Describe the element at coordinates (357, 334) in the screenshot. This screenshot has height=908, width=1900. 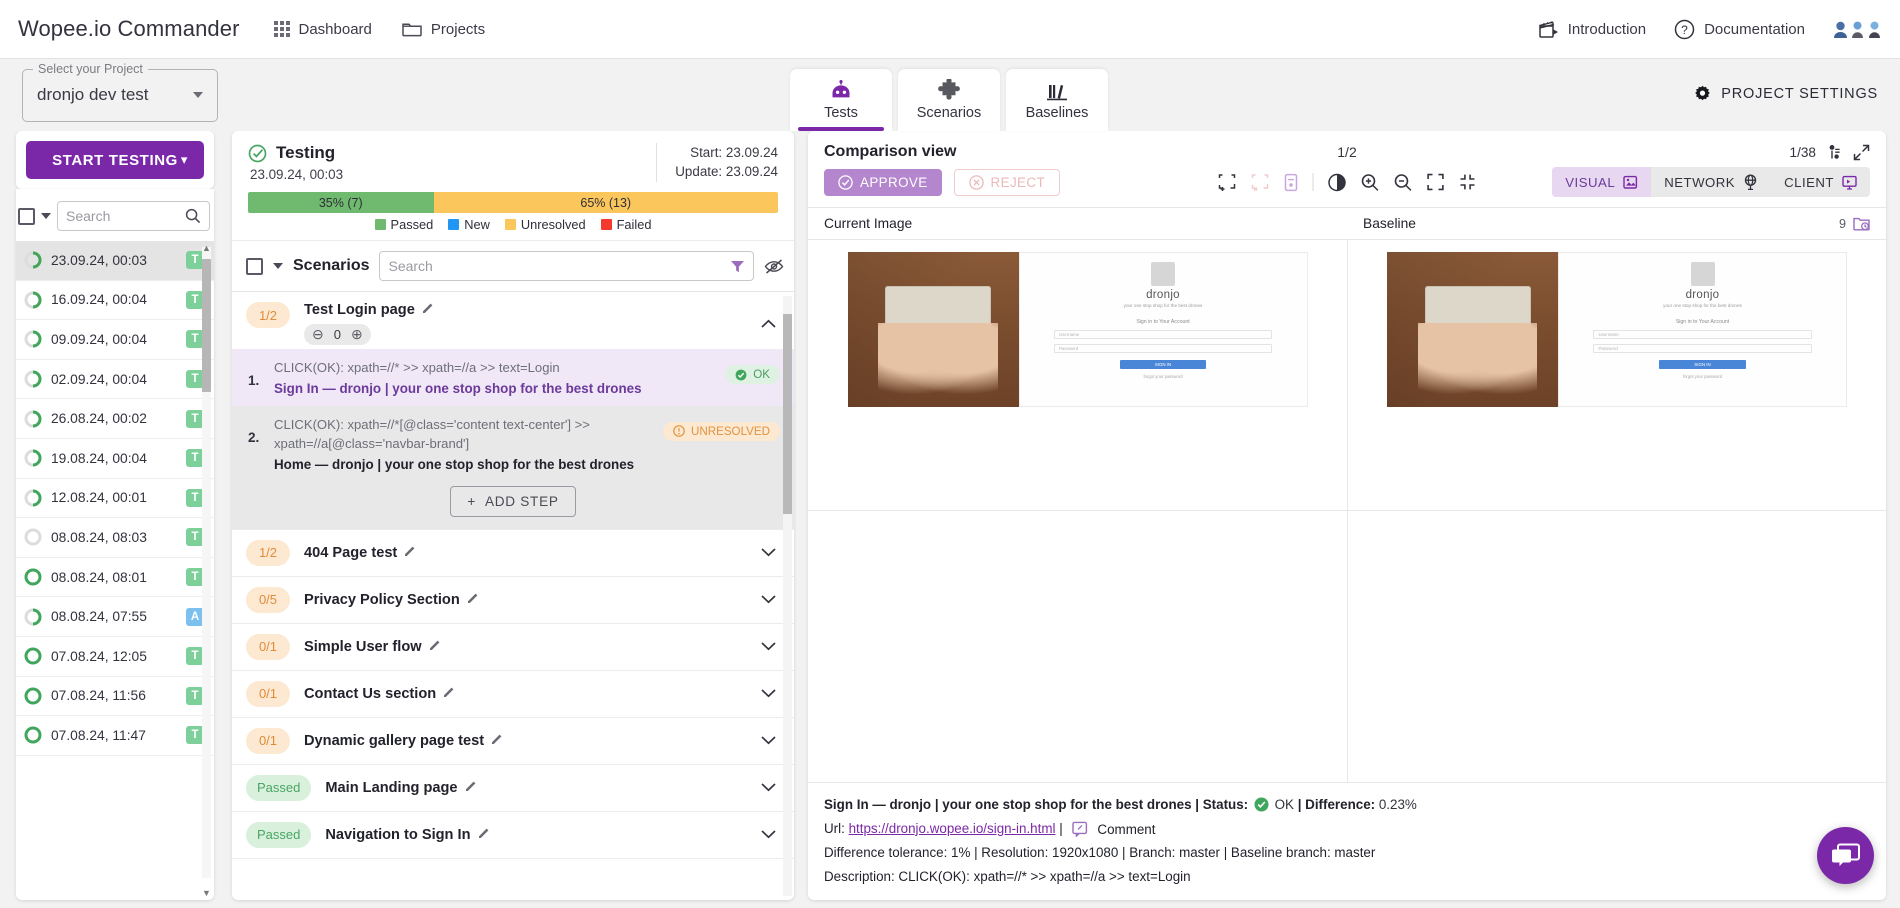
I see `counter-increment-icon: ⊕` at that location.